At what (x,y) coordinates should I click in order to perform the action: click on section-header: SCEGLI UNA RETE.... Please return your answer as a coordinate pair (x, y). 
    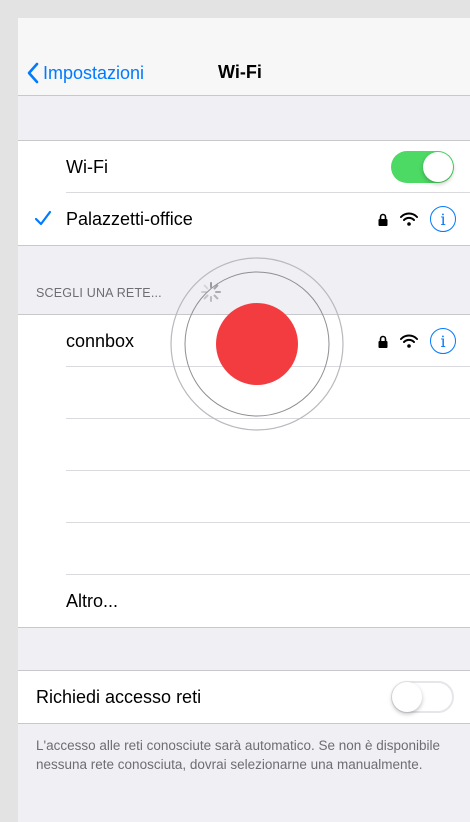
    Looking at the image, I should click on (99, 293).